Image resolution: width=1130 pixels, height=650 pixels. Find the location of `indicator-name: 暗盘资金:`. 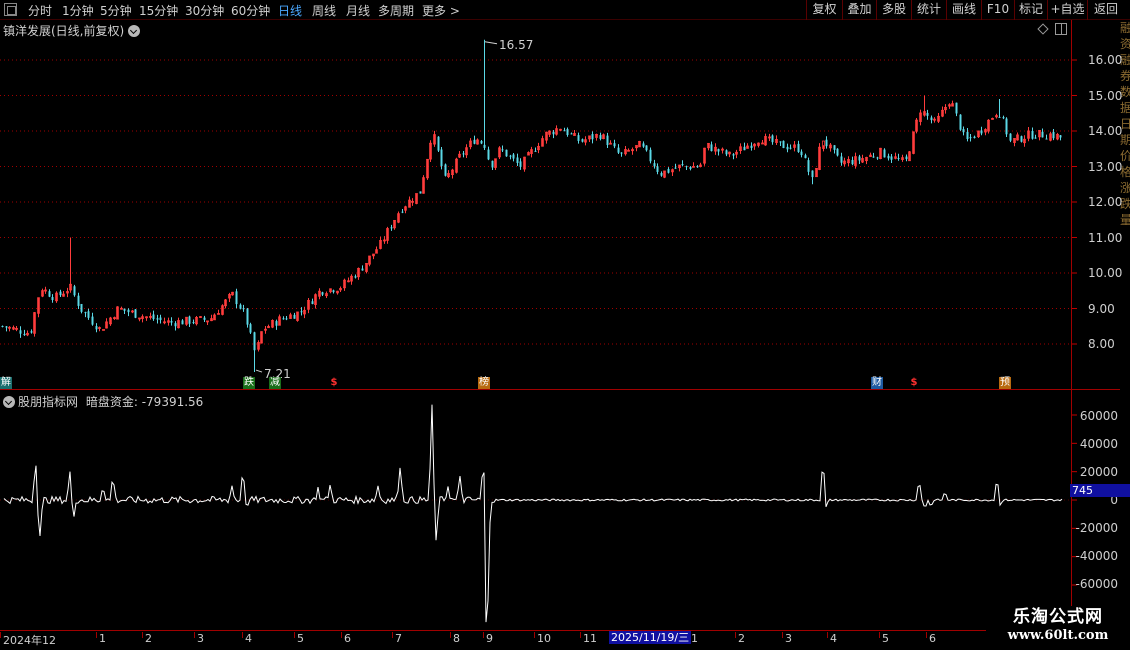

indicator-name: 暗盘资金: is located at coordinates (111, 402).